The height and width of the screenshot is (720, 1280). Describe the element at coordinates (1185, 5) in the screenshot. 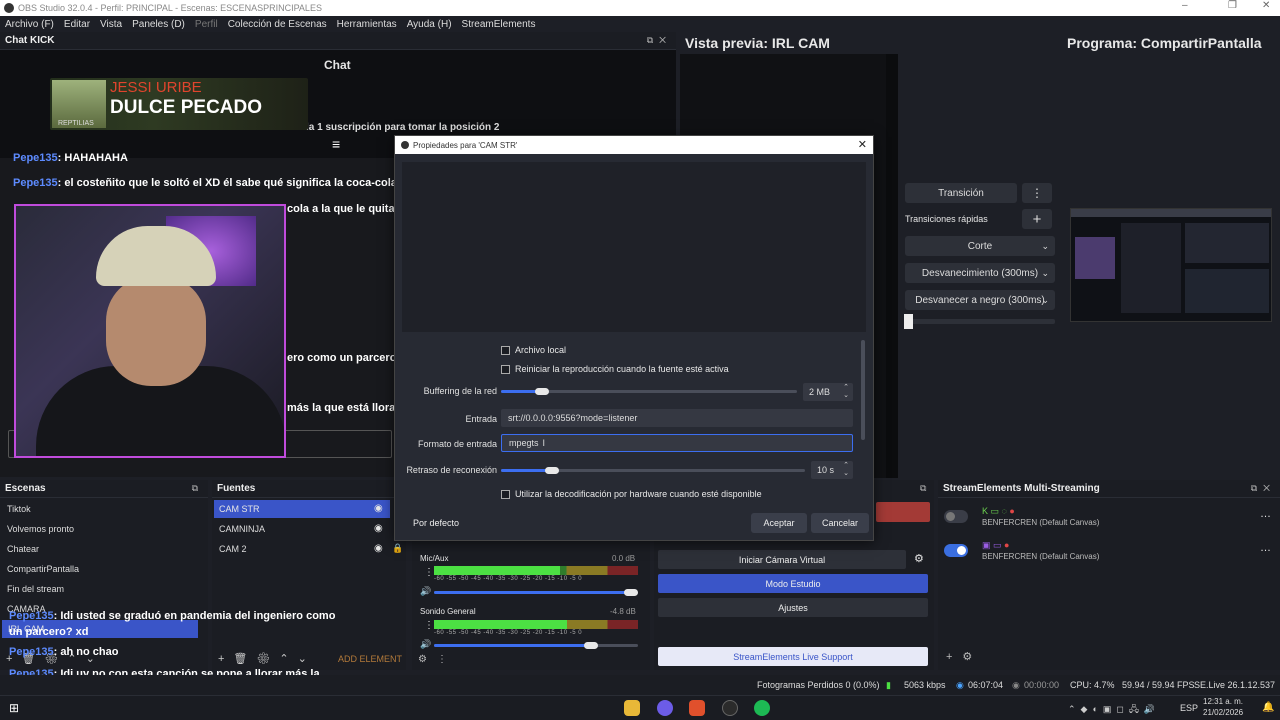

I see `minimize-button: –` at that location.